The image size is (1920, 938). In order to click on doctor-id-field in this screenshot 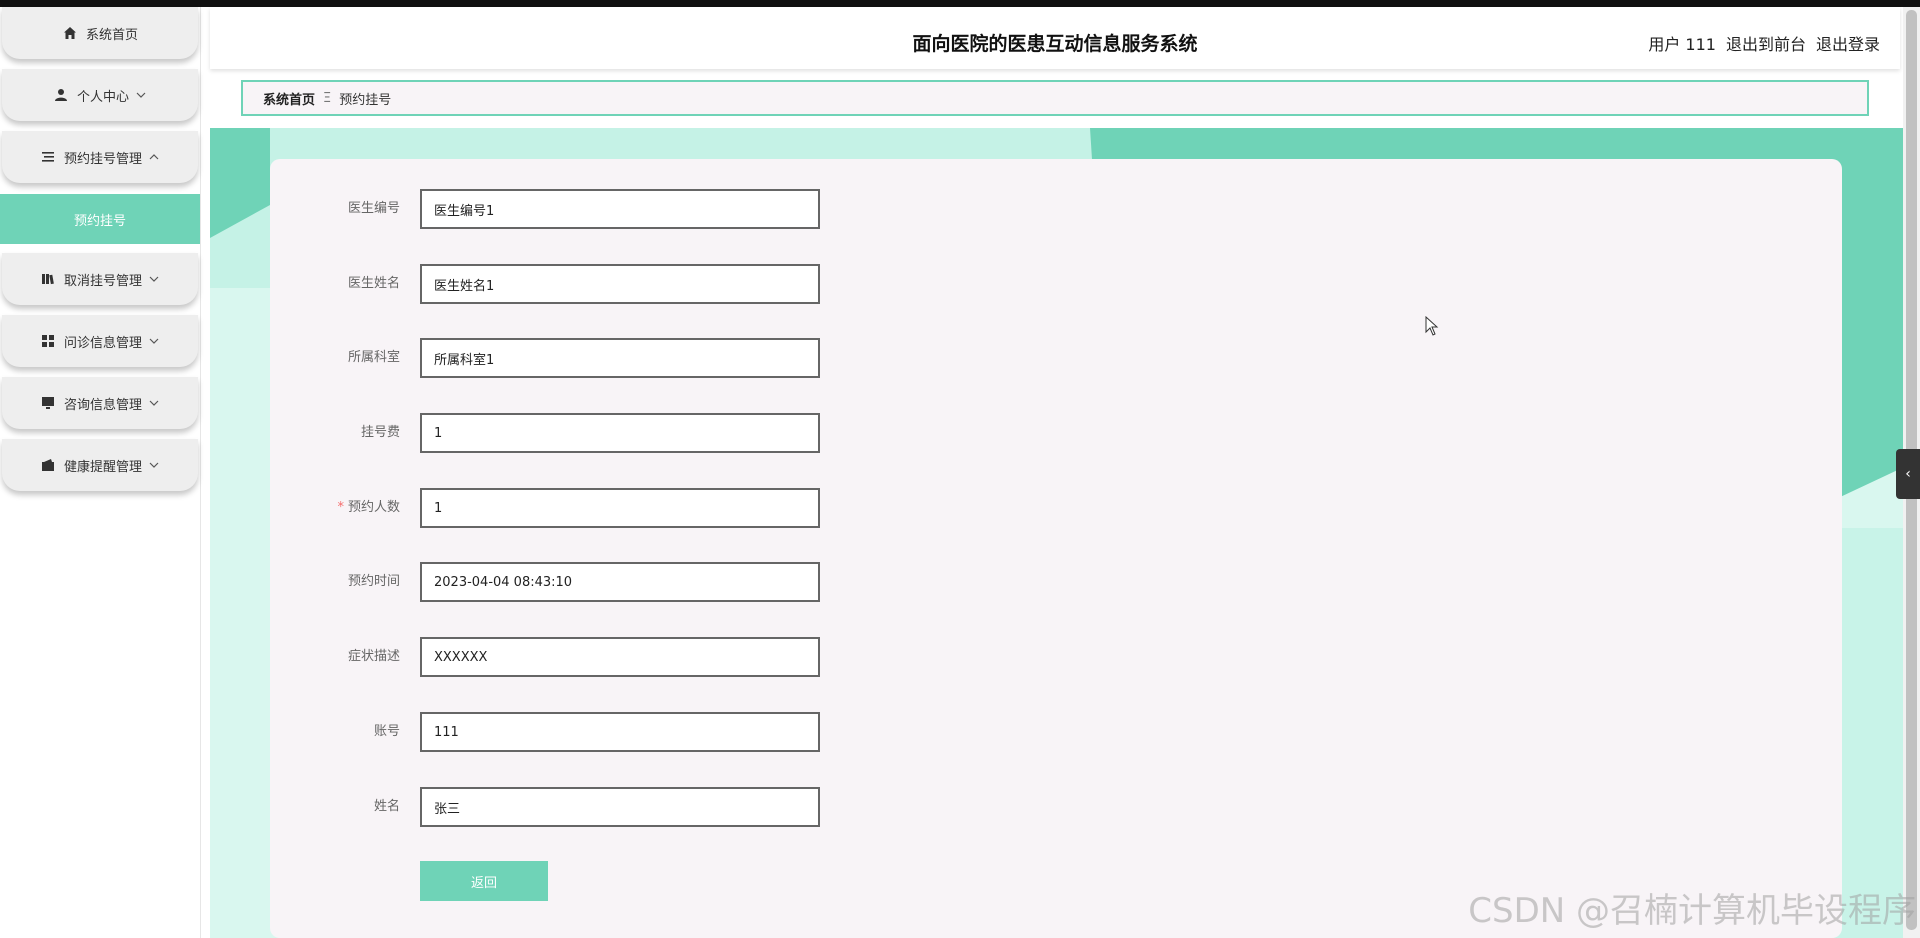, I will do `click(620, 209)`.